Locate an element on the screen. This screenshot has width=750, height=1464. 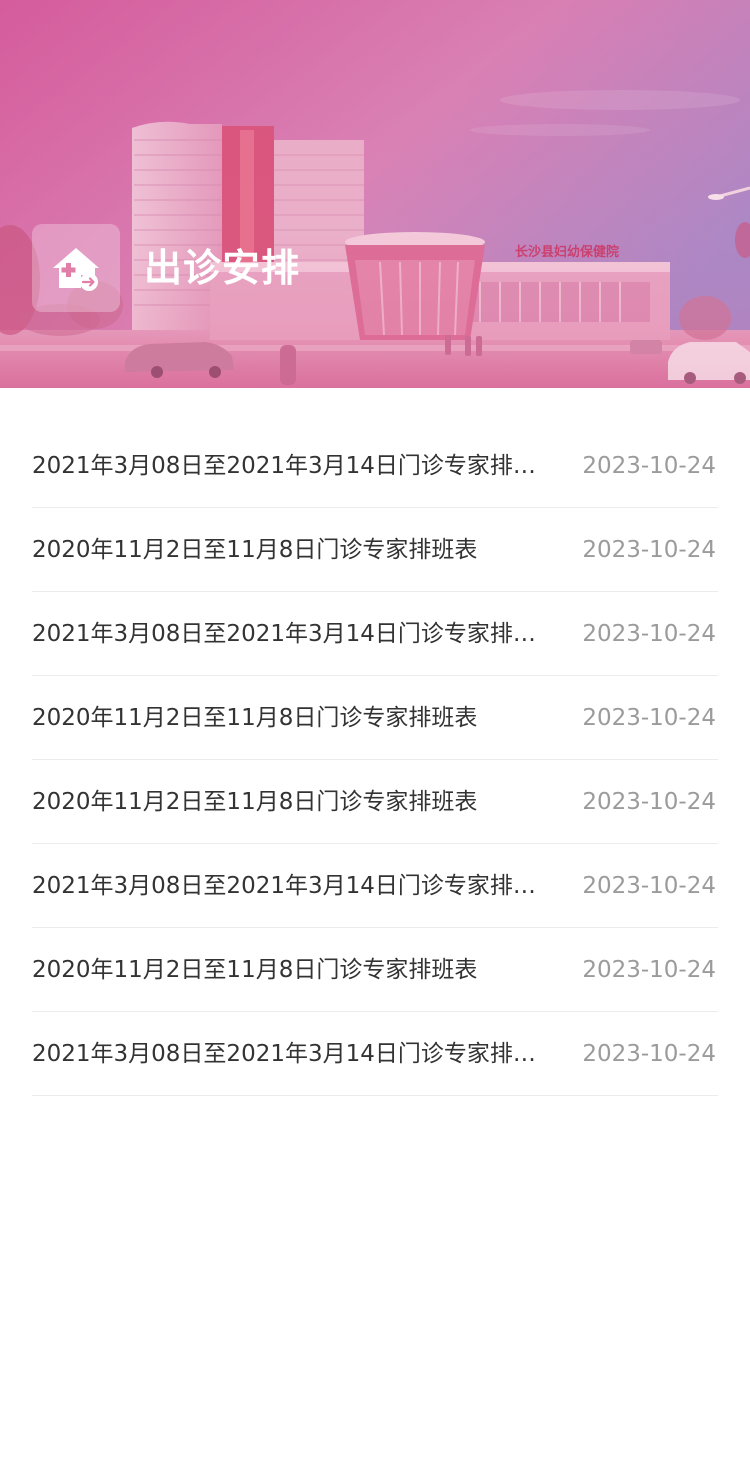
hospital-icon-box is located at coordinates (76, 268).